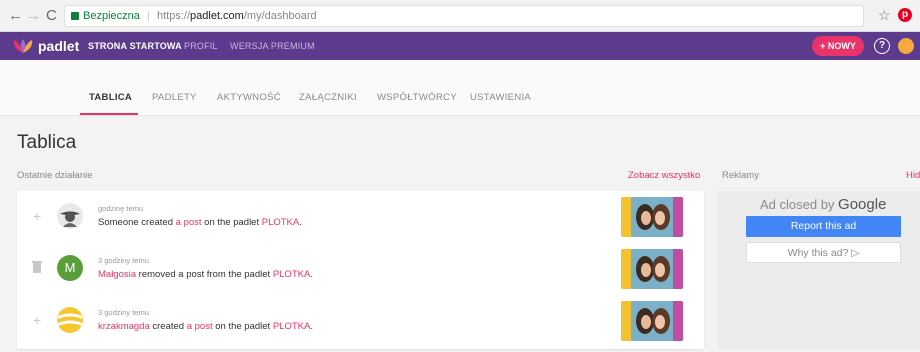 The image size is (920, 352). I want to click on nav-link-home: STRONA STARTOWA, so click(135, 46).